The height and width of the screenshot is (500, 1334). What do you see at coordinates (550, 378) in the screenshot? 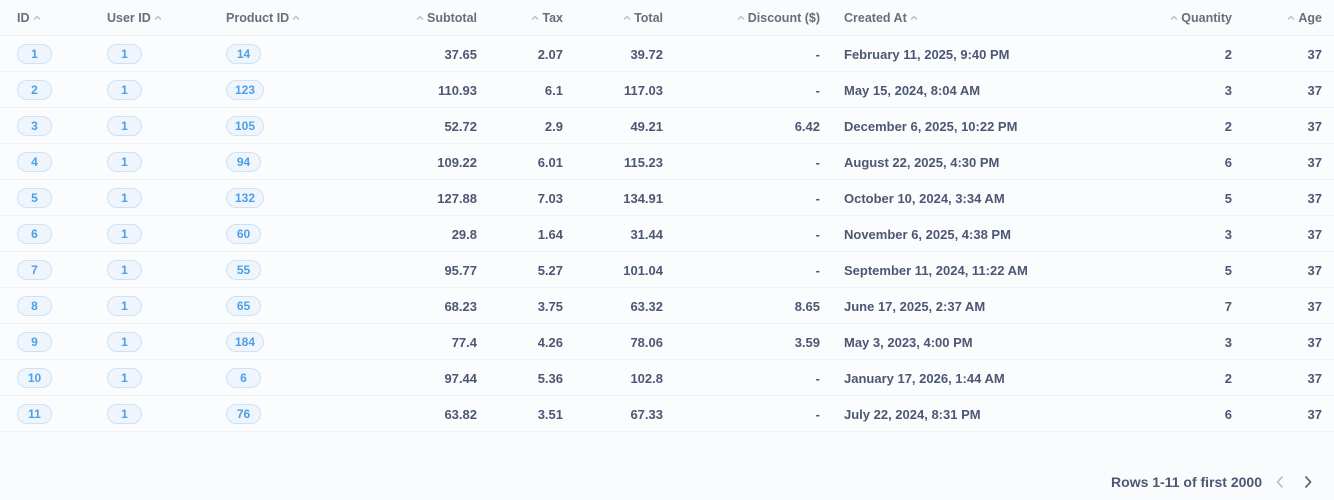
I see `cell-tax: 5.36` at bounding box center [550, 378].